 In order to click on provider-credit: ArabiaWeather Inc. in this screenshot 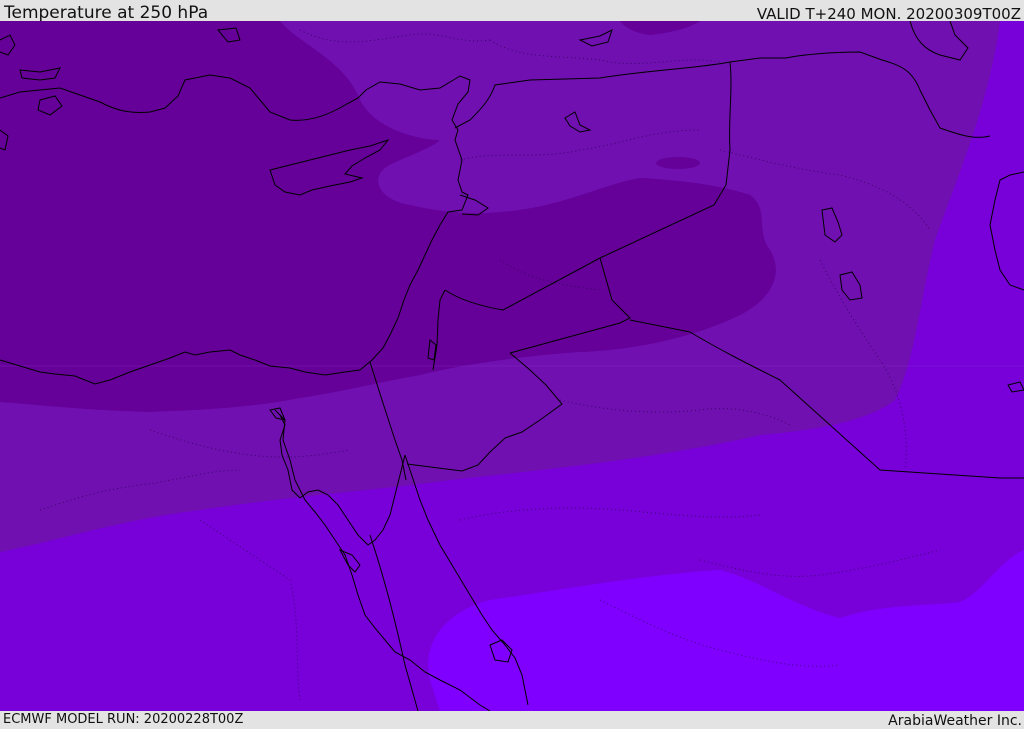, I will do `click(955, 721)`.